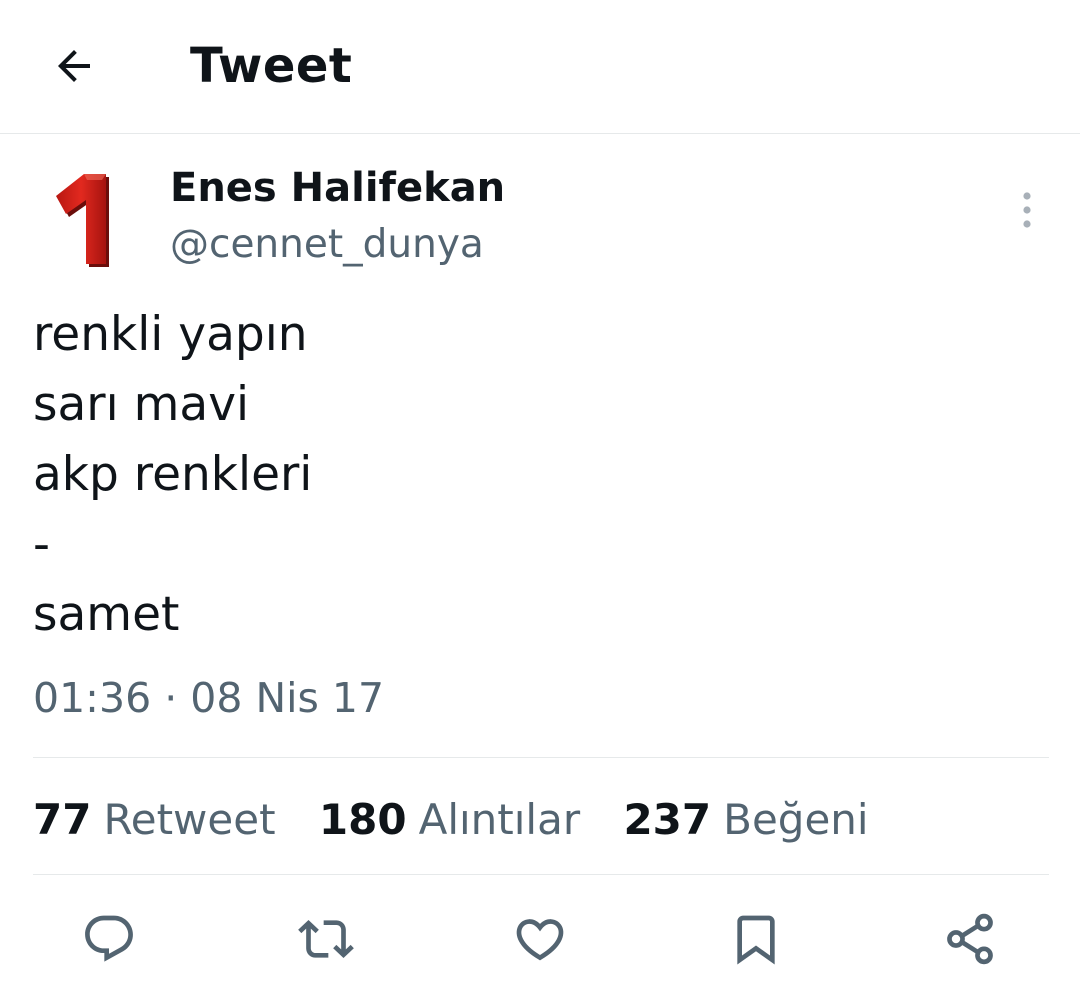  Describe the element at coordinates (62, 819) in the screenshot. I see `stat-number: 77` at that location.